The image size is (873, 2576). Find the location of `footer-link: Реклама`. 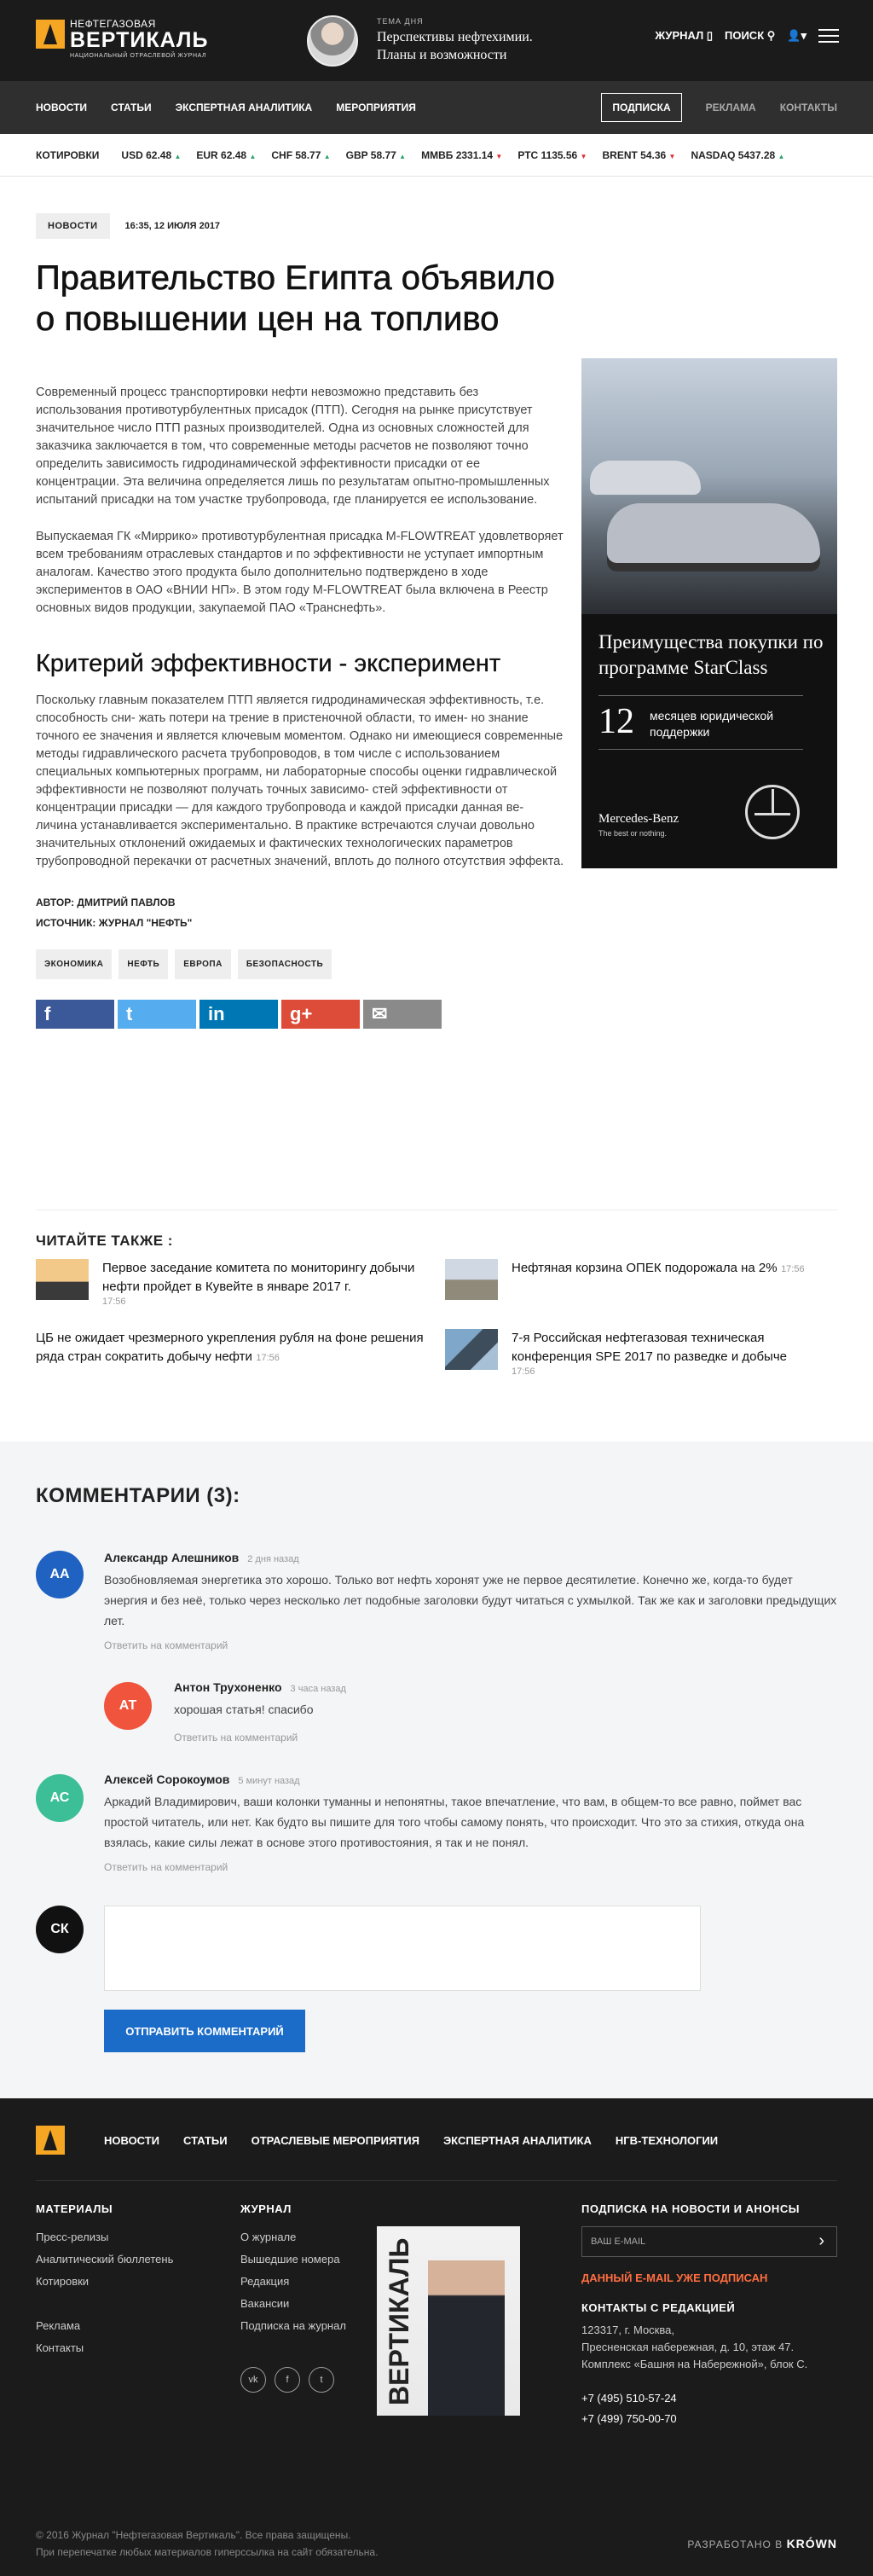

footer-link: Реклама is located at coordinates (104, 2326).